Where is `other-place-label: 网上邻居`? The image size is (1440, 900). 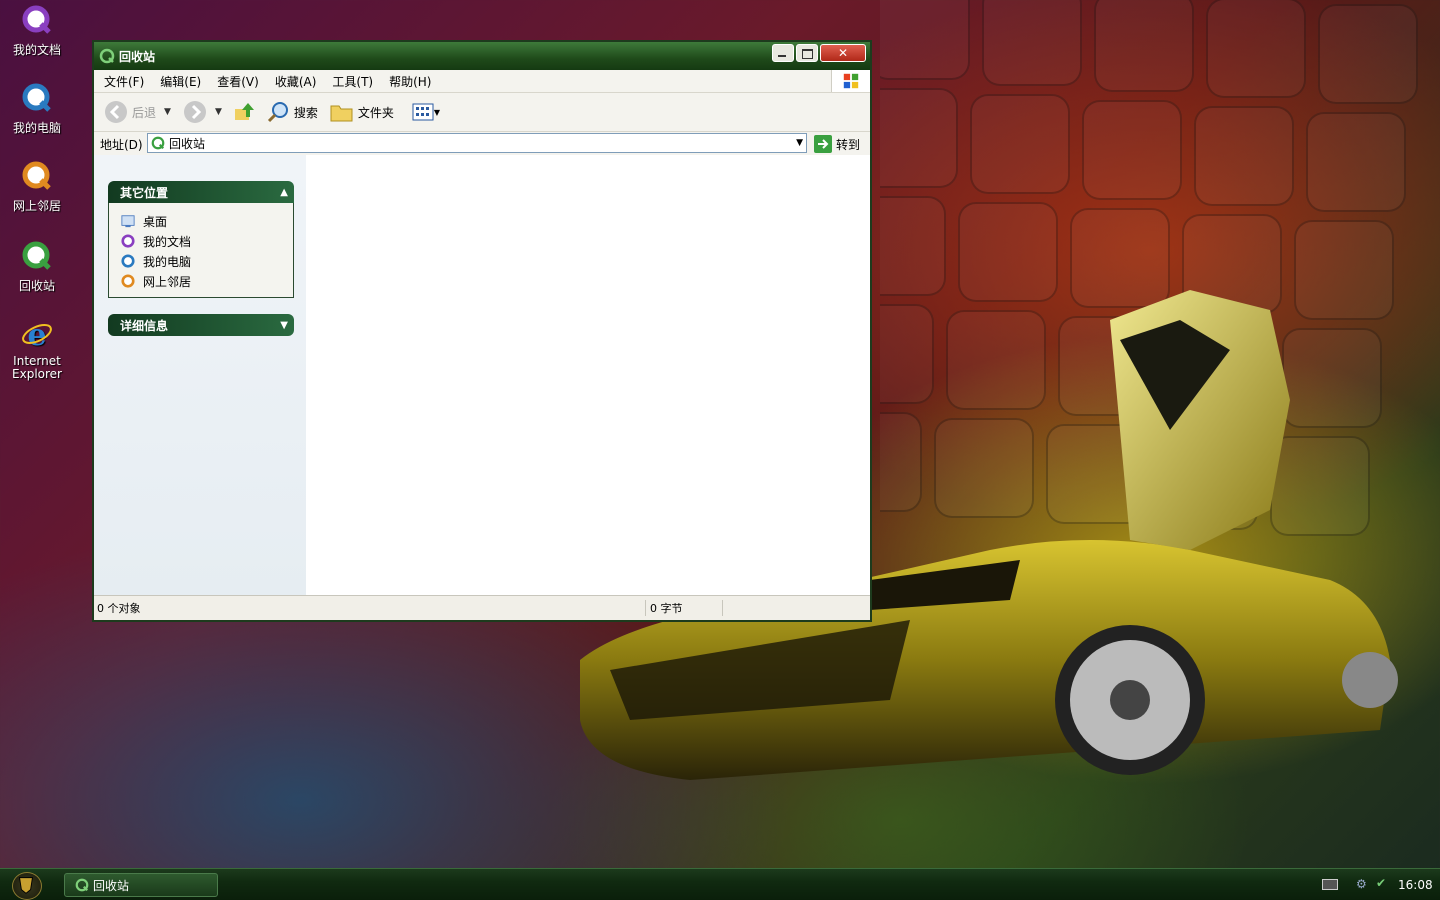 other-place-label: 网上邻居 is located at coordinates (167, 281).